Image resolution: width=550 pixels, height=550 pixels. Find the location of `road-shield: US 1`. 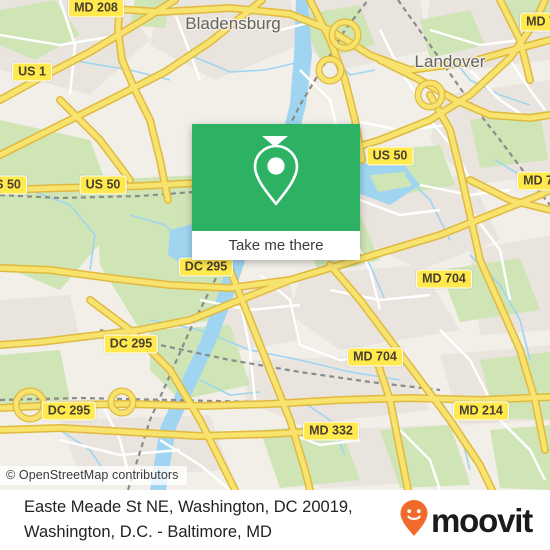

road-shield: US 1 is located at coordinates (32, 72).